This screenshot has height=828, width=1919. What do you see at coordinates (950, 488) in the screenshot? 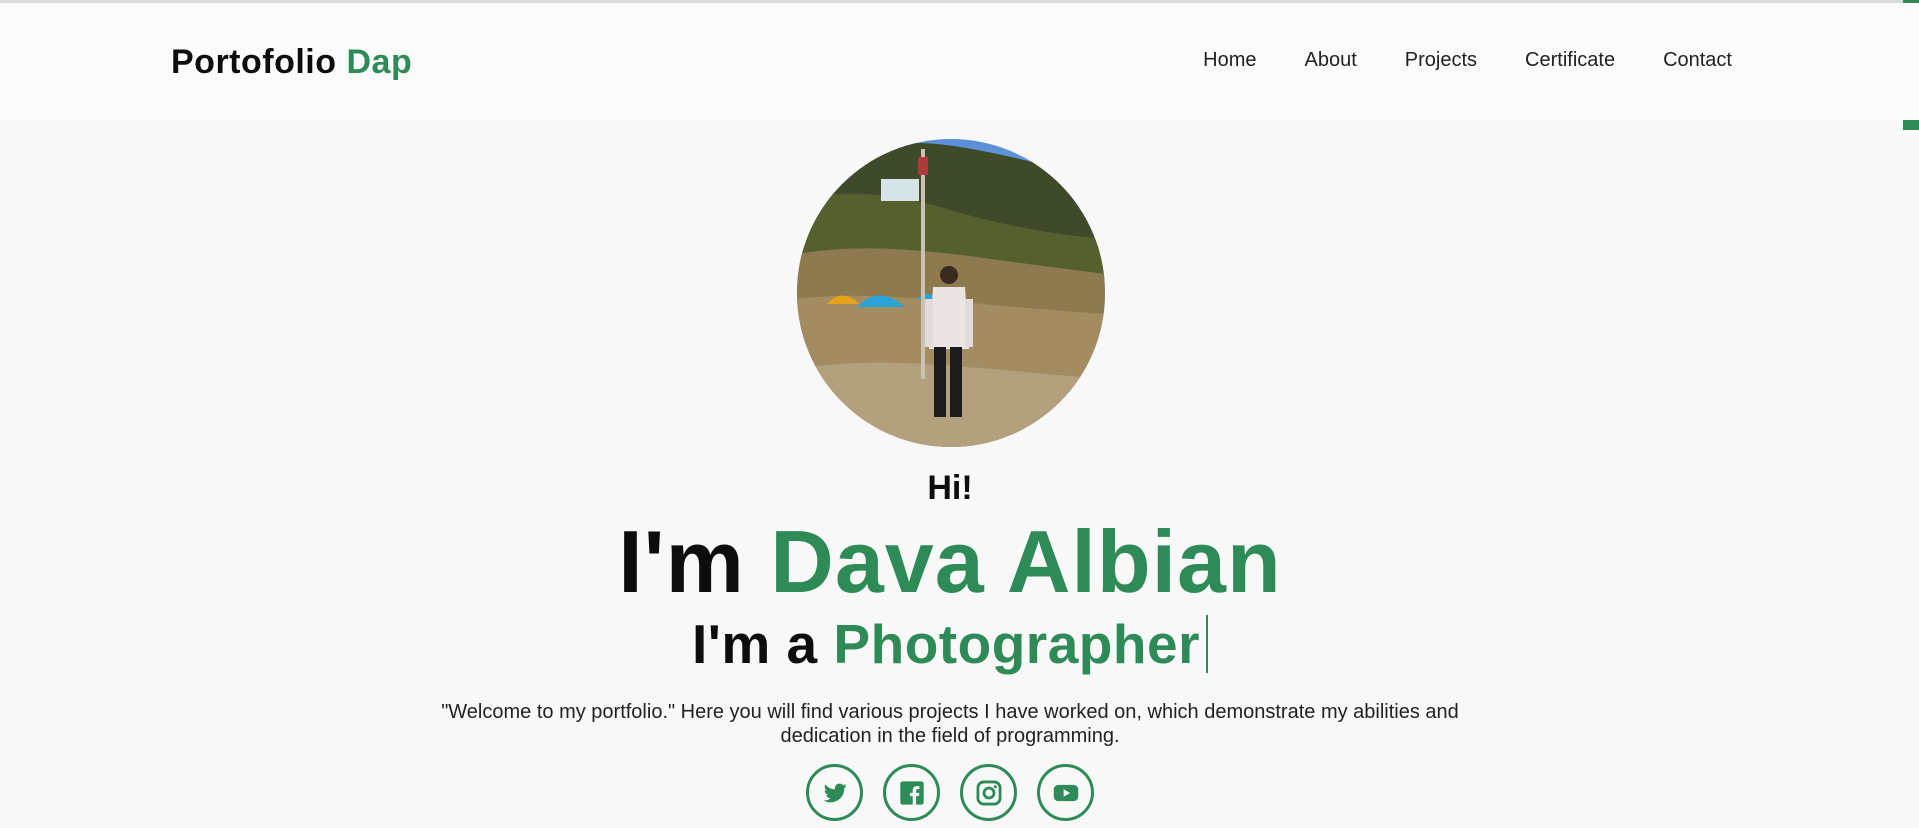
I see `hero-greeting: Hi!` at bounding box center [950, 488].